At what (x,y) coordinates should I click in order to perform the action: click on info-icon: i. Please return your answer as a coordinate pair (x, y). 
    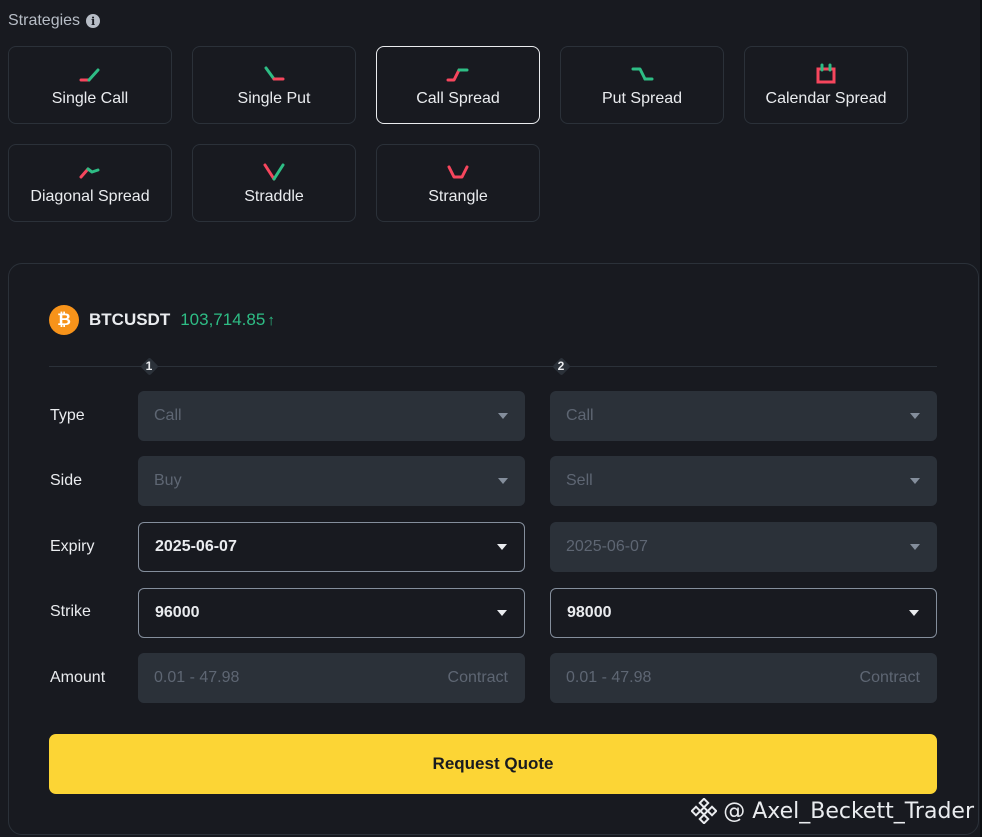
    Looking at the image, I should click on (93, 21).